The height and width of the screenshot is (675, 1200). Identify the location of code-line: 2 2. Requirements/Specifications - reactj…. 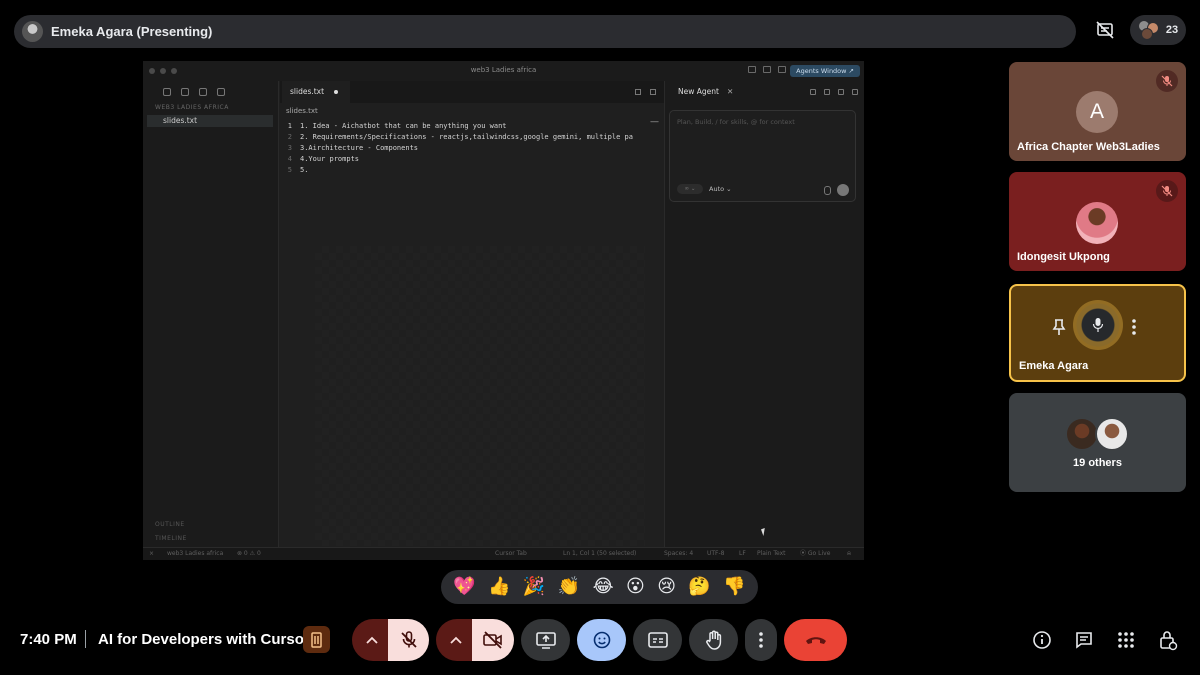
(460, 137).